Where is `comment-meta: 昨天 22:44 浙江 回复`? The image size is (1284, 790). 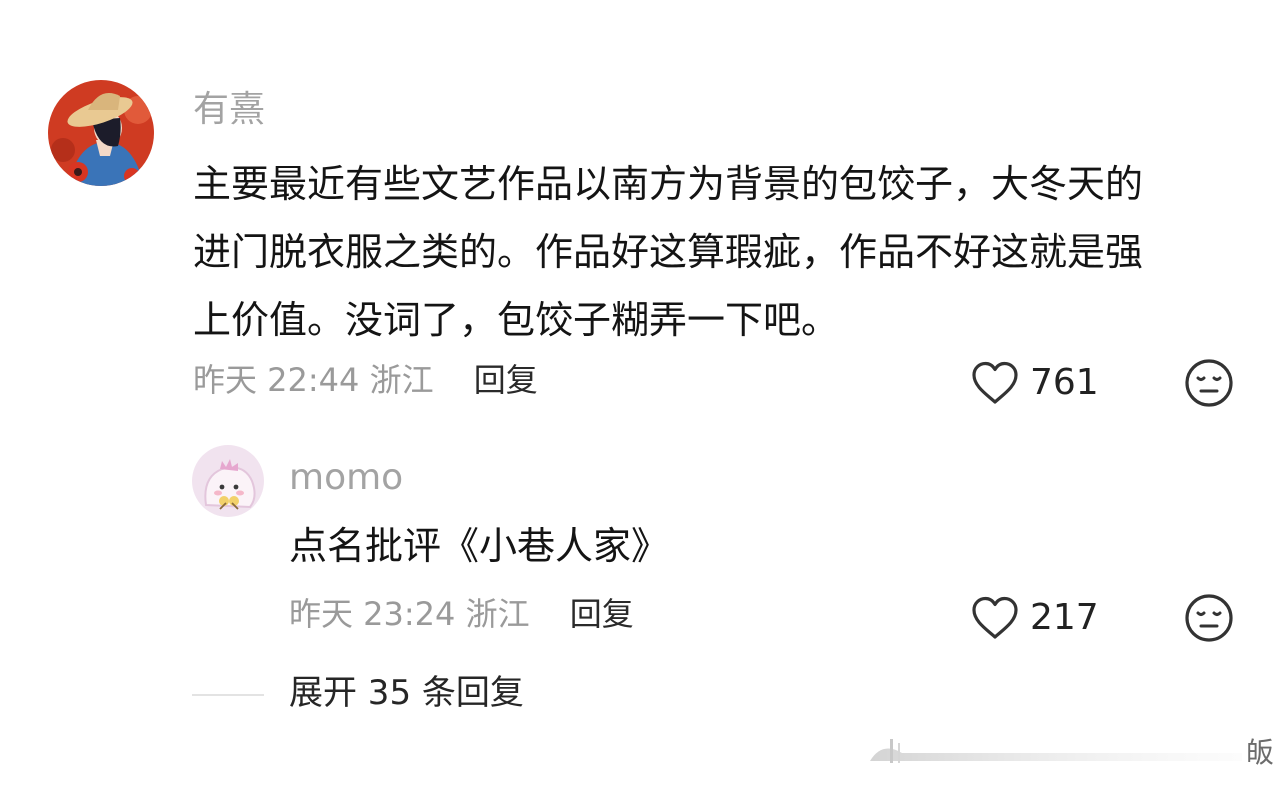 comment-meta: 昨天 22:44 浙江 回复 is located at coordinates (365, 380).